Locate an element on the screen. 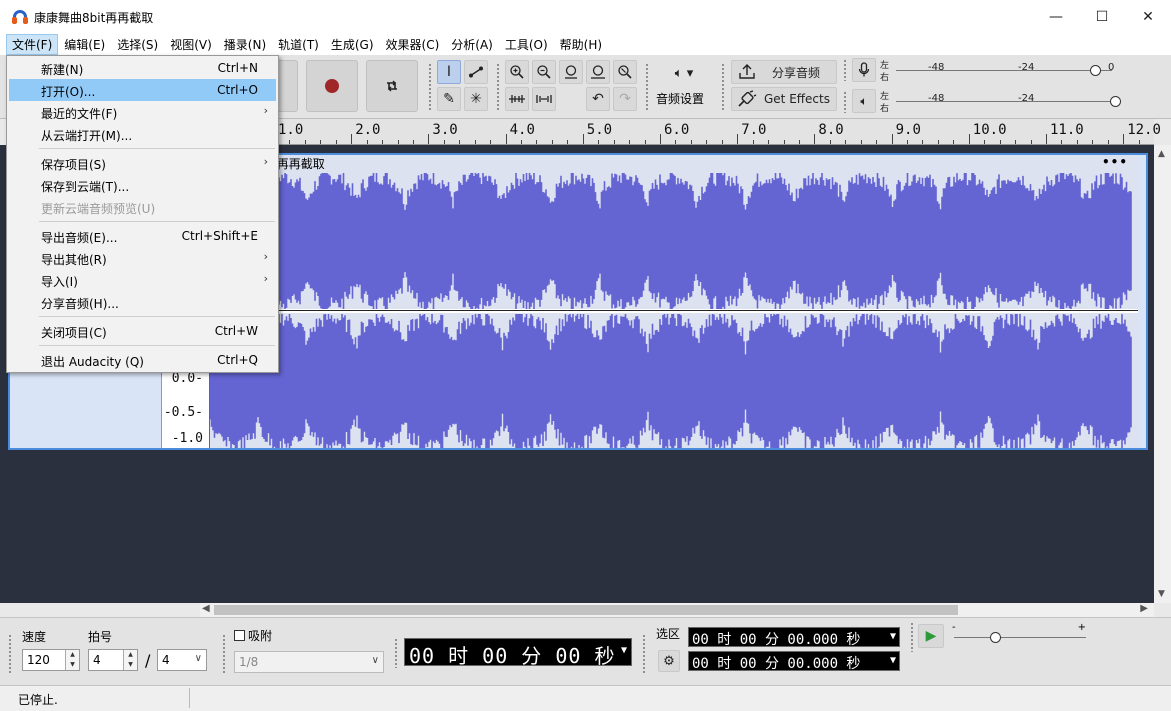  menu-item-export-audio: 导出音频(E)... Ctrl+Shift+E is located at coordinates (142, 236).